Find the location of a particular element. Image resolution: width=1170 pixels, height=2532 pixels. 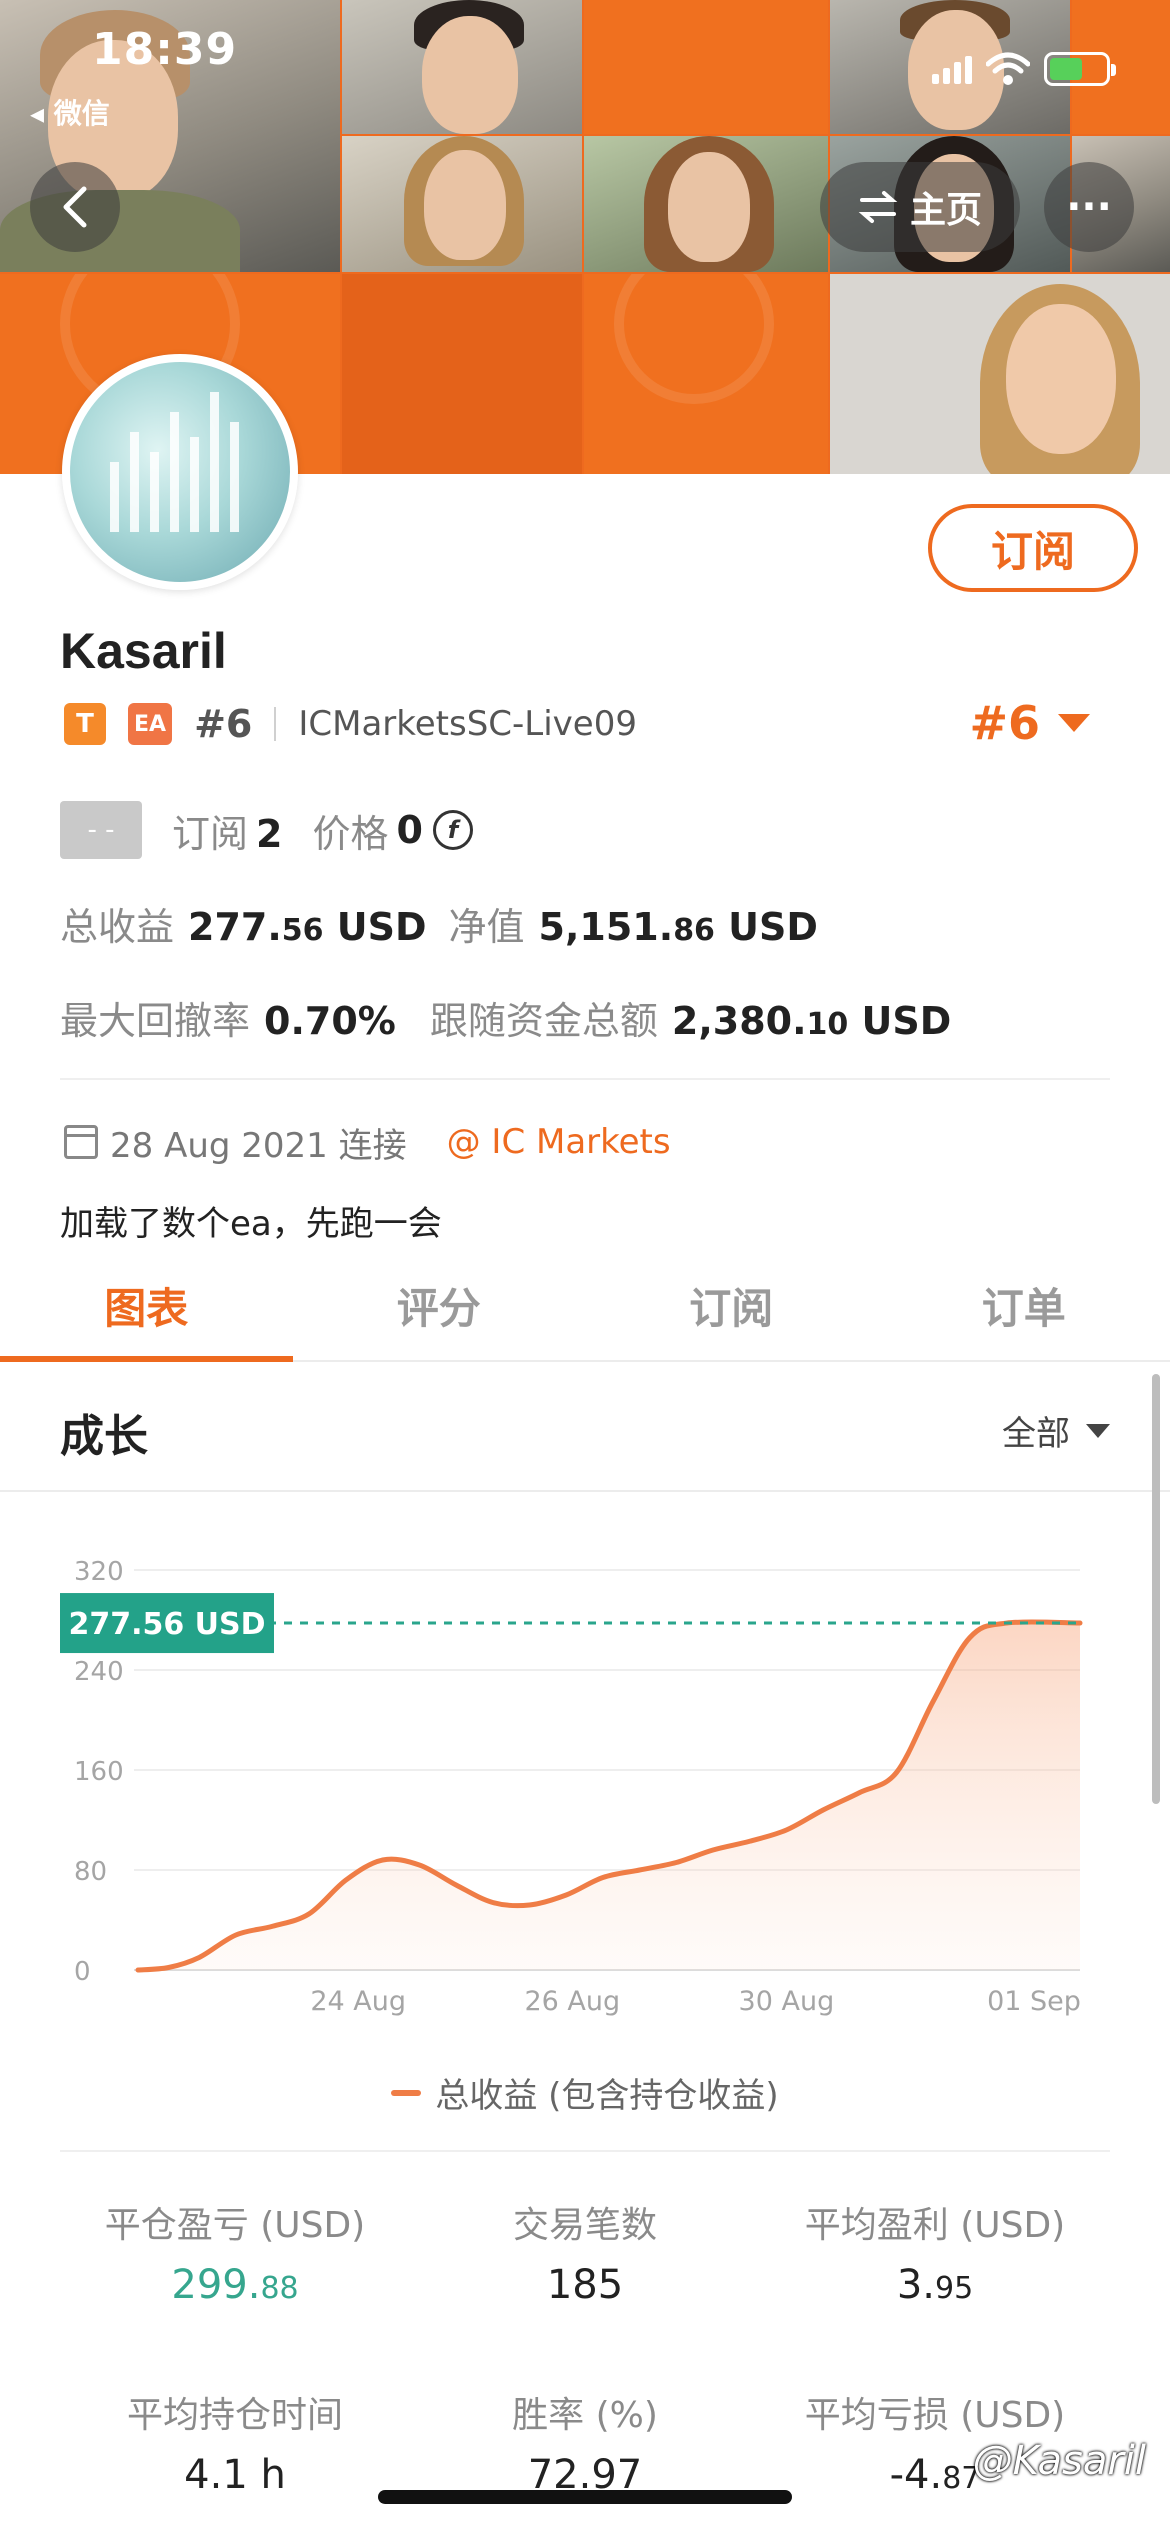

stat-label: 平均持仓时间 is located at coordinates (234, 2415).